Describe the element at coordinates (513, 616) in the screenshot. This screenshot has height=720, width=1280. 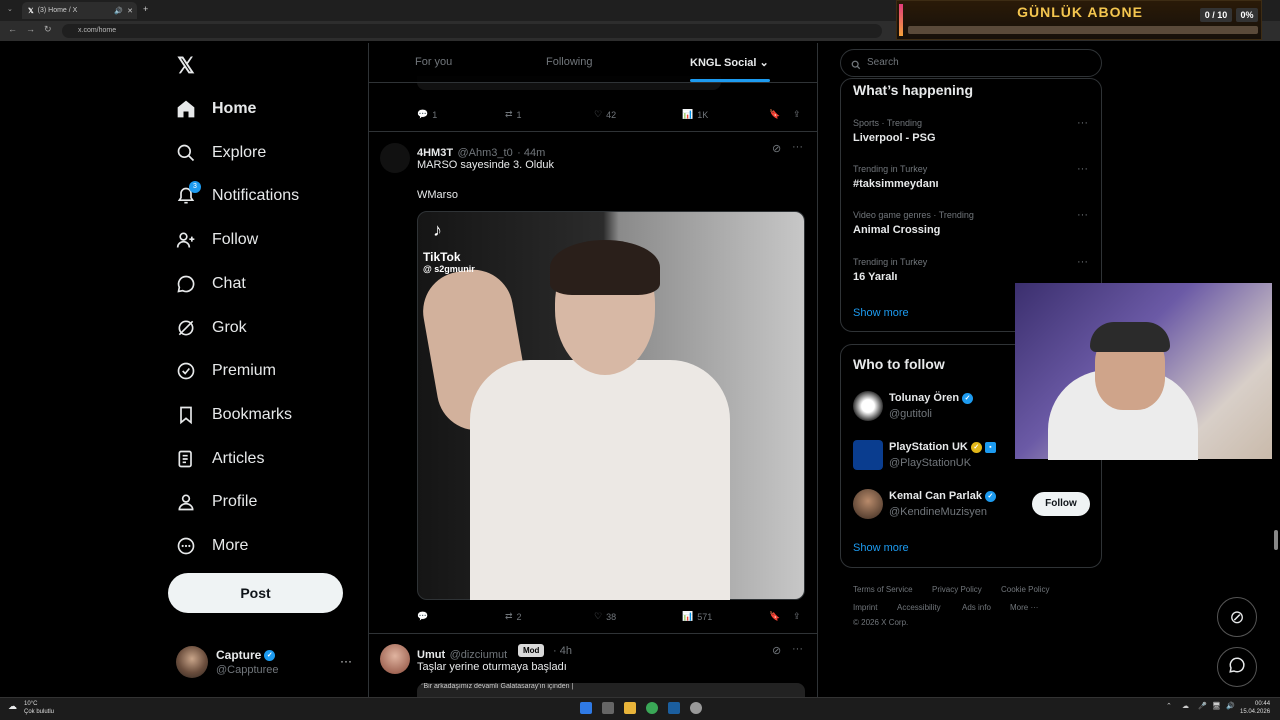
I see `repost-button: ⇄ 2` at that location.